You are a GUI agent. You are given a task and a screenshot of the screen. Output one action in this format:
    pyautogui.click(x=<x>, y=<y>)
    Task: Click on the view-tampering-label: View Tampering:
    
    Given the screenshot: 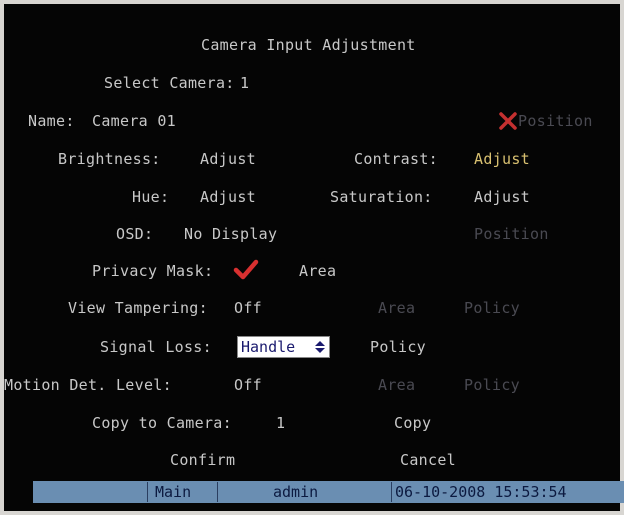 What is the action you would take?
    pyautogui.click(x=138, y=308)
    